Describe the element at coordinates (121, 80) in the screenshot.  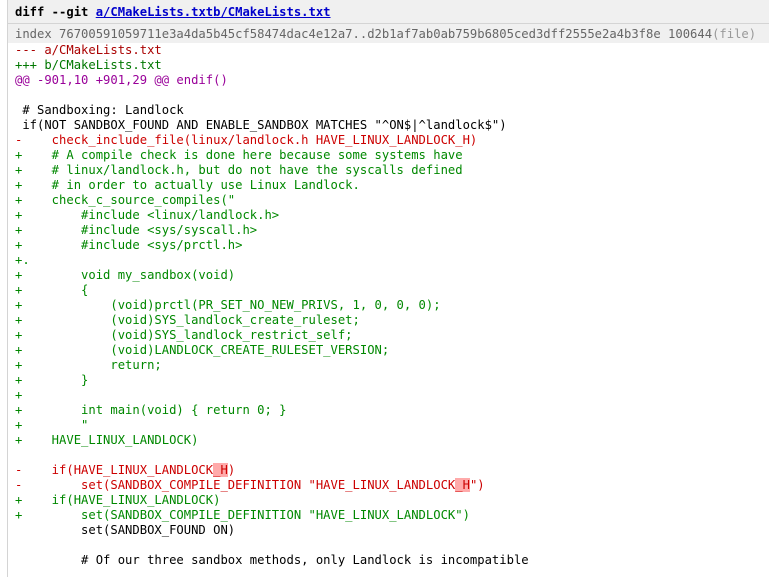
I see `chunk-header: @@ -901,10 +901,29 @@ endif()` at that location.